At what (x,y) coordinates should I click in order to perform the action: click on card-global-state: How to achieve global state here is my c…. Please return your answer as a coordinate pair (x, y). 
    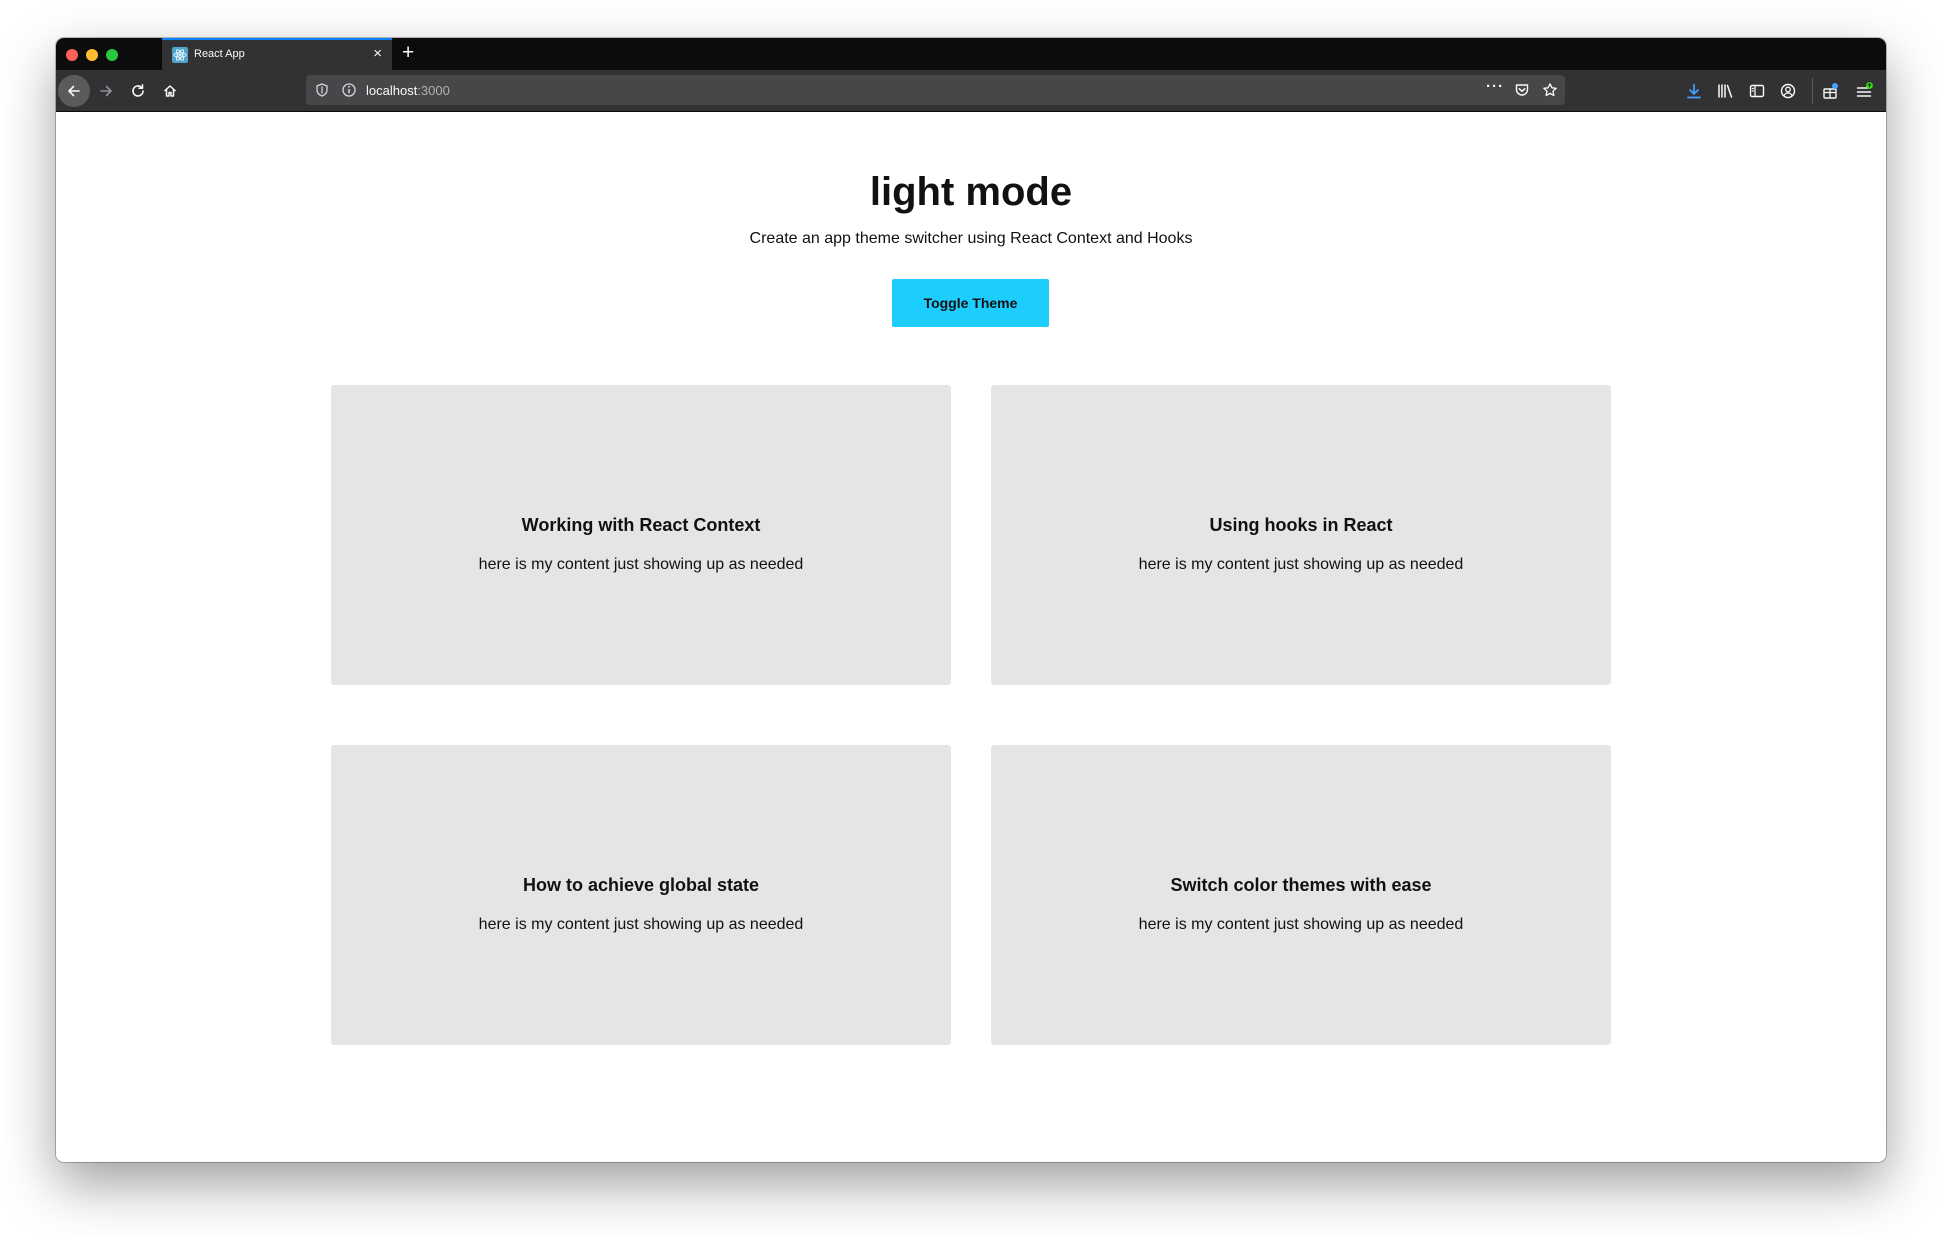
    Looking at the image, I should click on (641, 895).